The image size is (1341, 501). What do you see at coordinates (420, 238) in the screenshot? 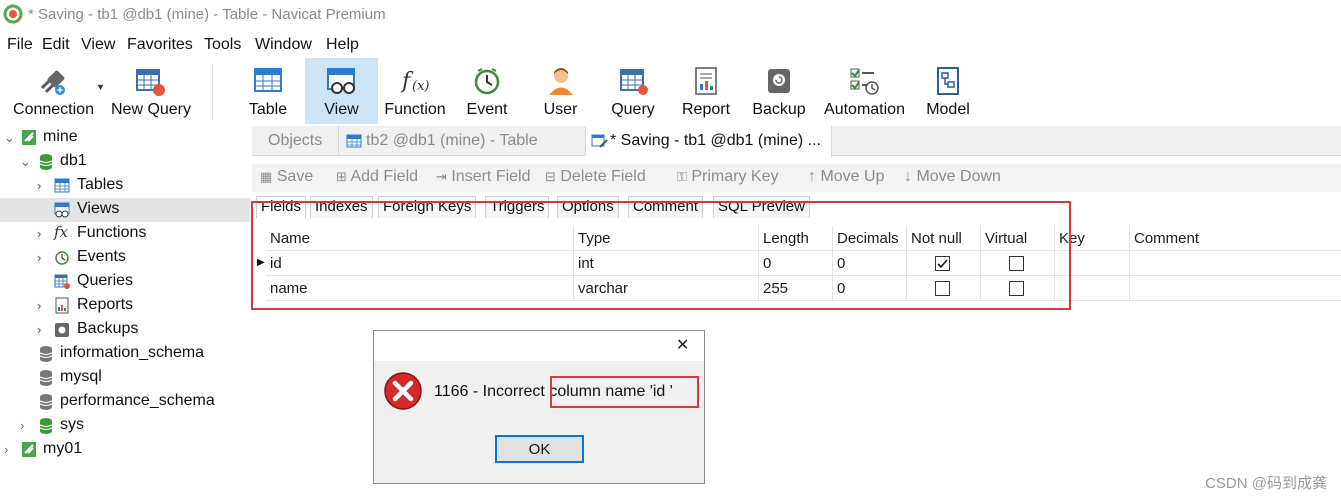
I see `column-header-name: Name` at bounding box center [420, 238].